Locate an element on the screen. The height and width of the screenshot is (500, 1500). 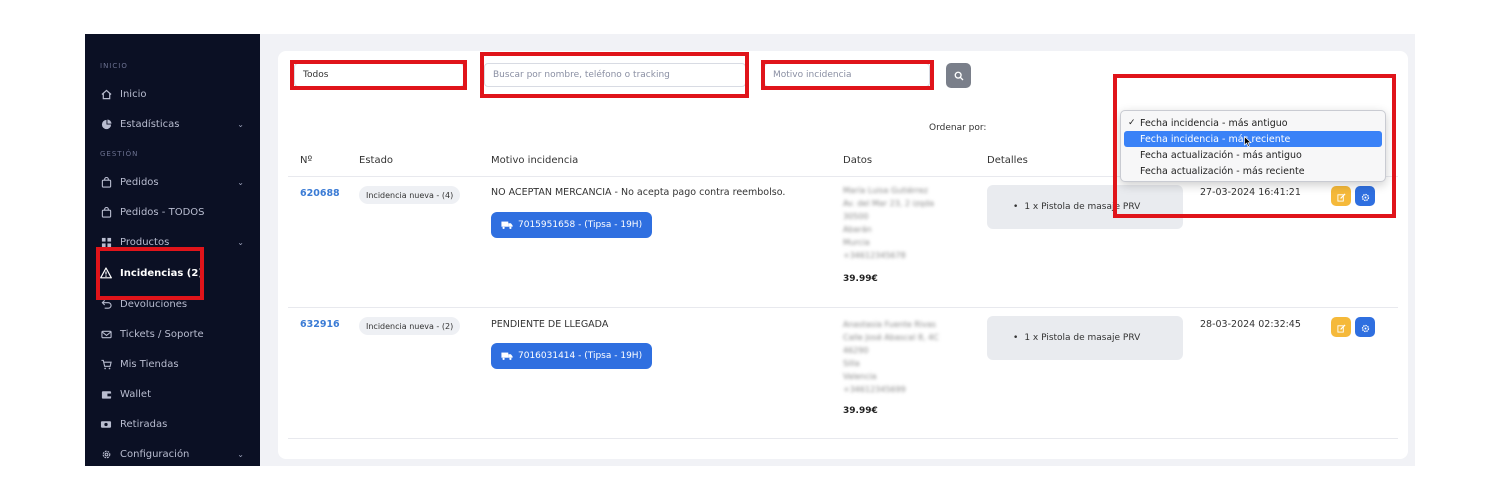
customer-postcode: 30500 is located at coordinates (856, 216).